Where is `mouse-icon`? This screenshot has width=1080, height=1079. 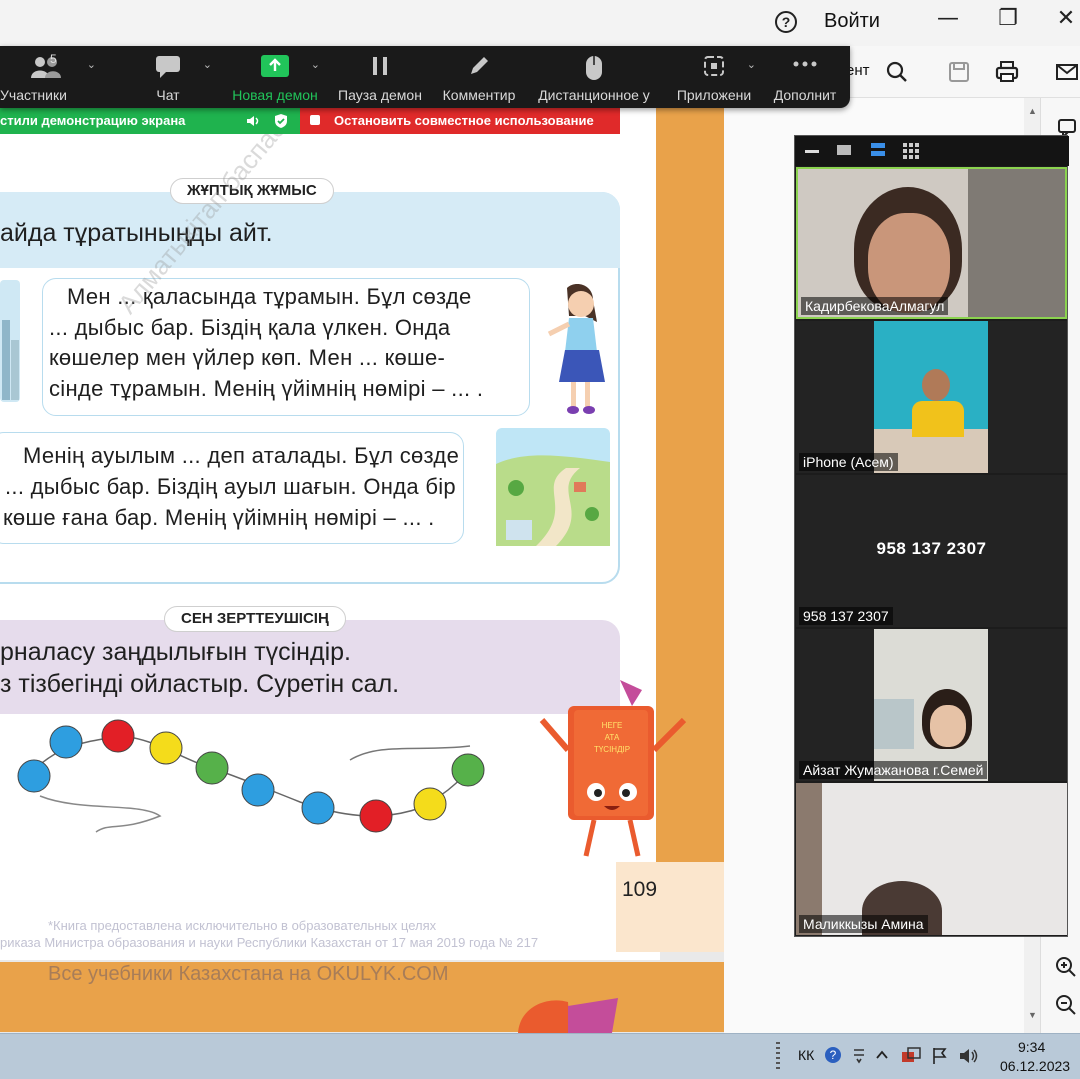 mouse-icon is located at coordinates (594, 68).